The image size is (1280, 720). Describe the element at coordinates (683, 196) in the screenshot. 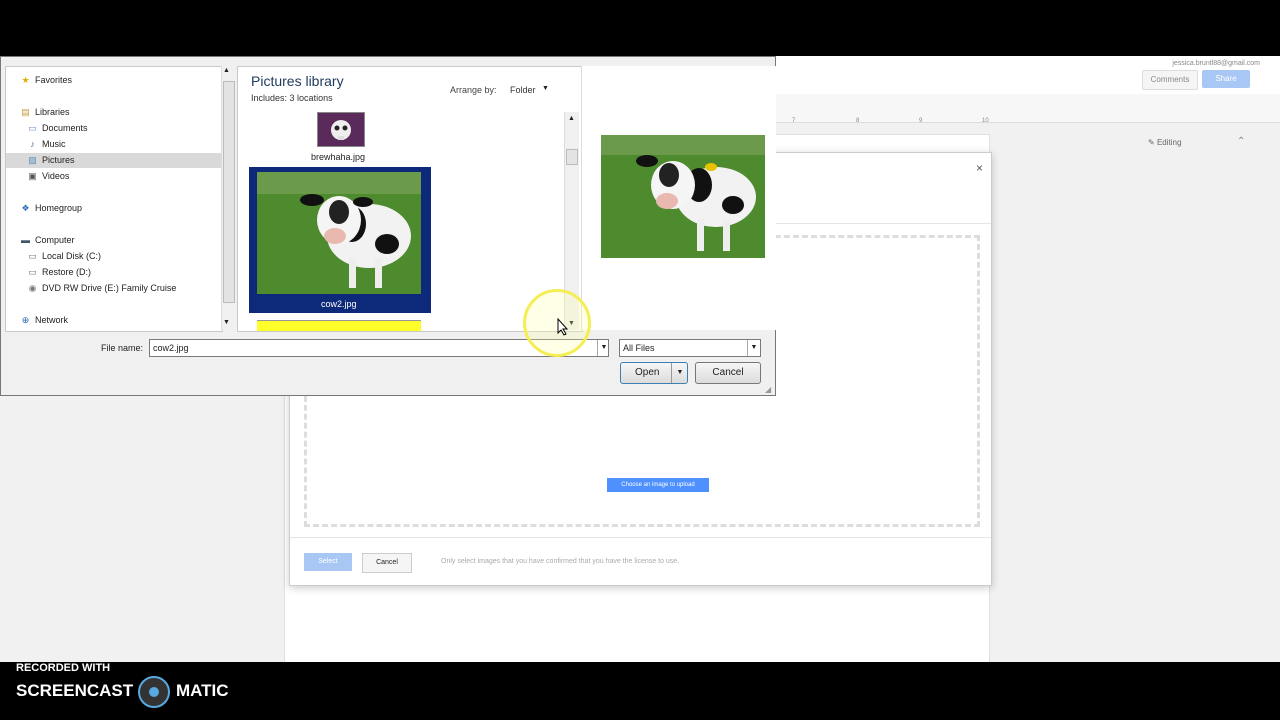

I see `preview-image` at that location.